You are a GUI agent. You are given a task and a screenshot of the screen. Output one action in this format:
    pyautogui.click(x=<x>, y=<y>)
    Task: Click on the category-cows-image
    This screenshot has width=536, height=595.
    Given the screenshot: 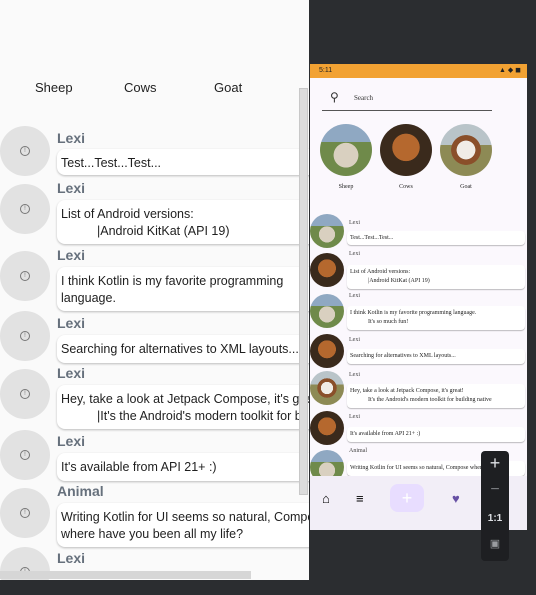 What is the action you would take?
    pyautogui.click(x=406, y=150)
    